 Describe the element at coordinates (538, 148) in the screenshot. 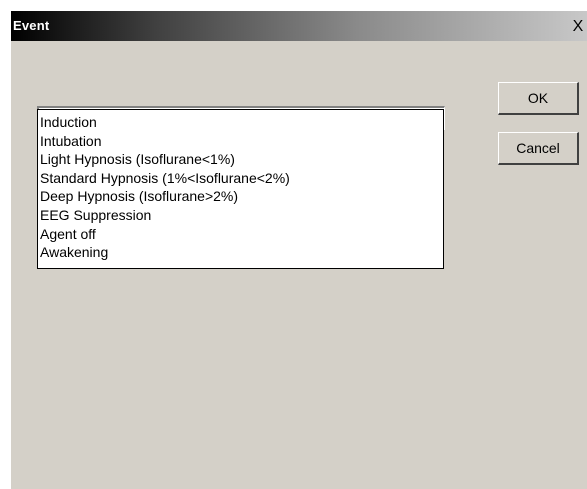

I see `cancel-button: Cancel` at that location.